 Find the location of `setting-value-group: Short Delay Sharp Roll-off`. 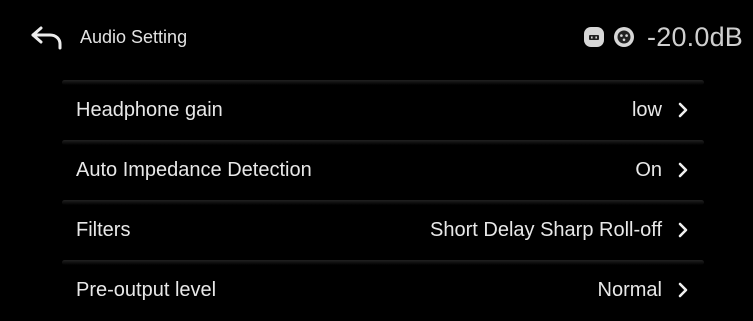

setting-value-group: Short Delay Sharp Roll-off is located at coordinates (574, 230).